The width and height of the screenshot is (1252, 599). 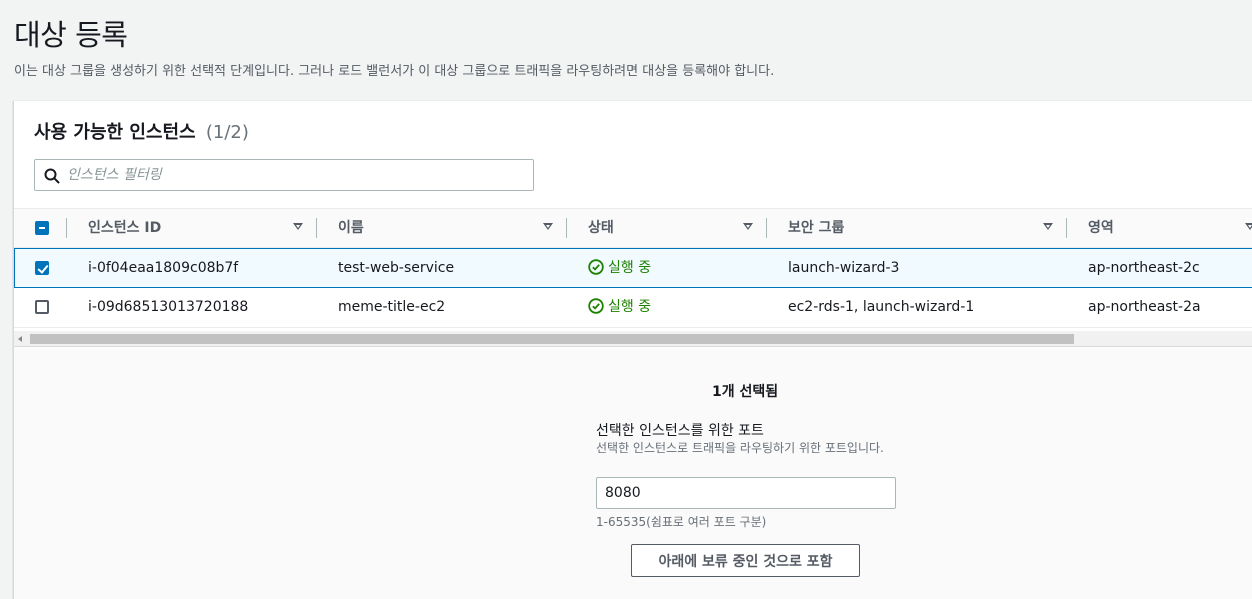 I want to click on scroll-left-arrow-icon, so click(x=20, y=339).